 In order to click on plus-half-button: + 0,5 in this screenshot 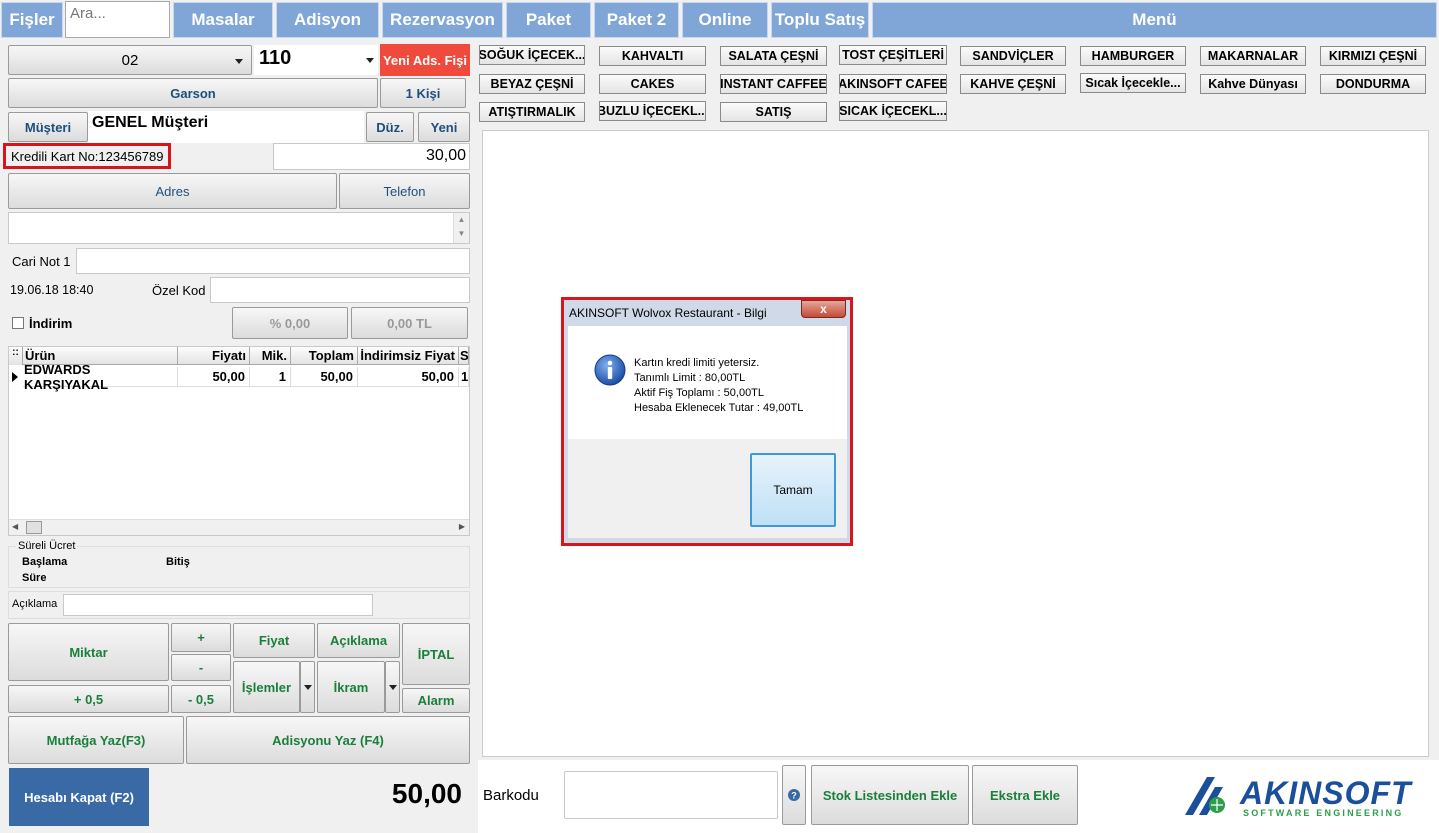, I will do `click(88, 699)`.